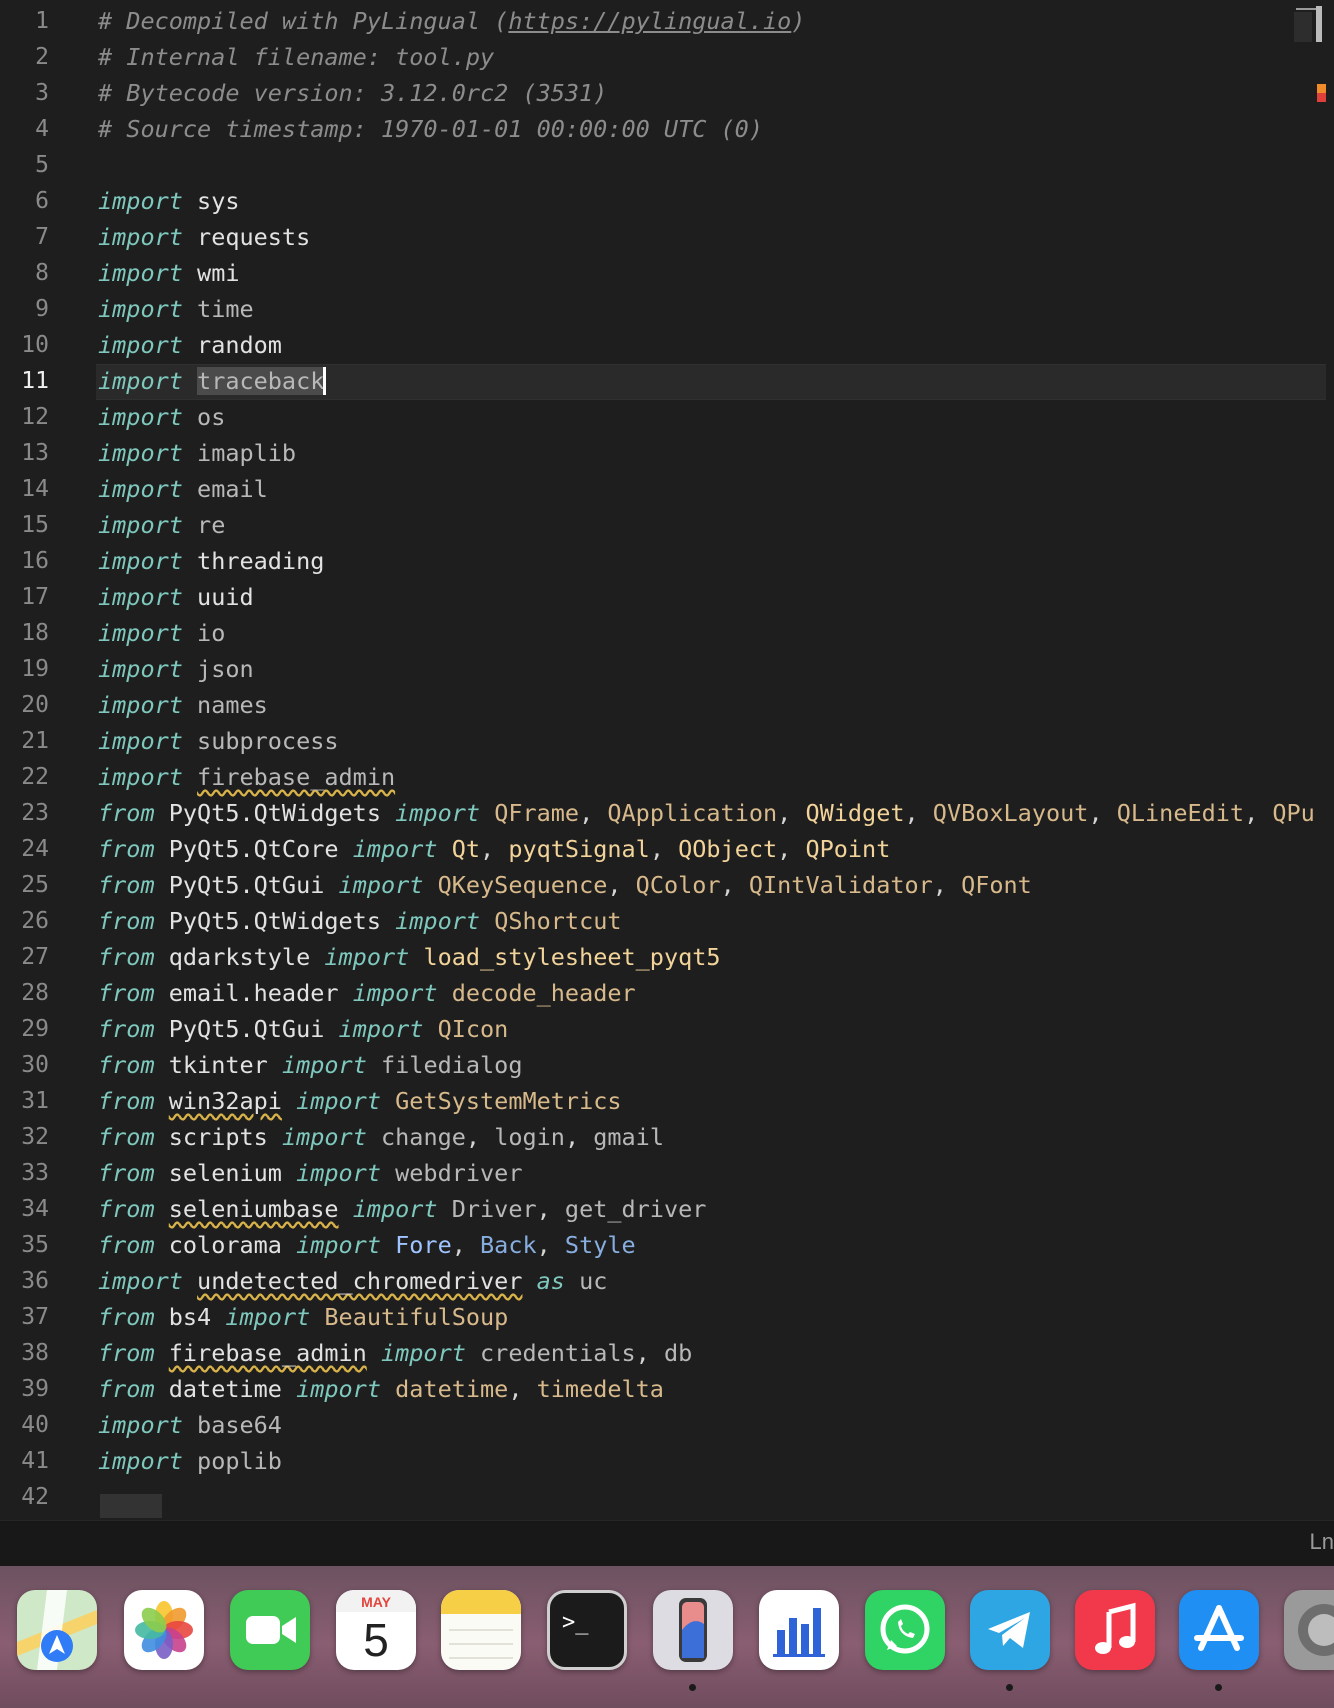 The width and height of the screenshot is (1334, 1708). I want to click on code-line: import subprocess, so click(218, 741).